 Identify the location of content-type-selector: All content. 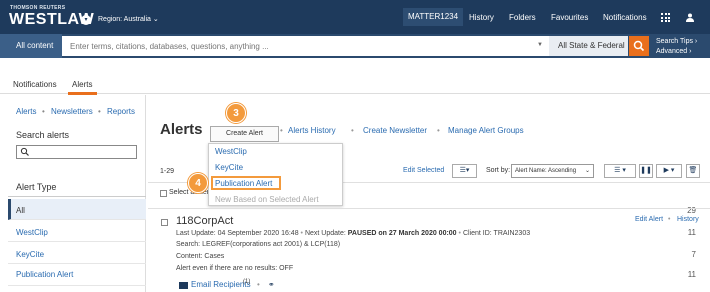
(31, 46).